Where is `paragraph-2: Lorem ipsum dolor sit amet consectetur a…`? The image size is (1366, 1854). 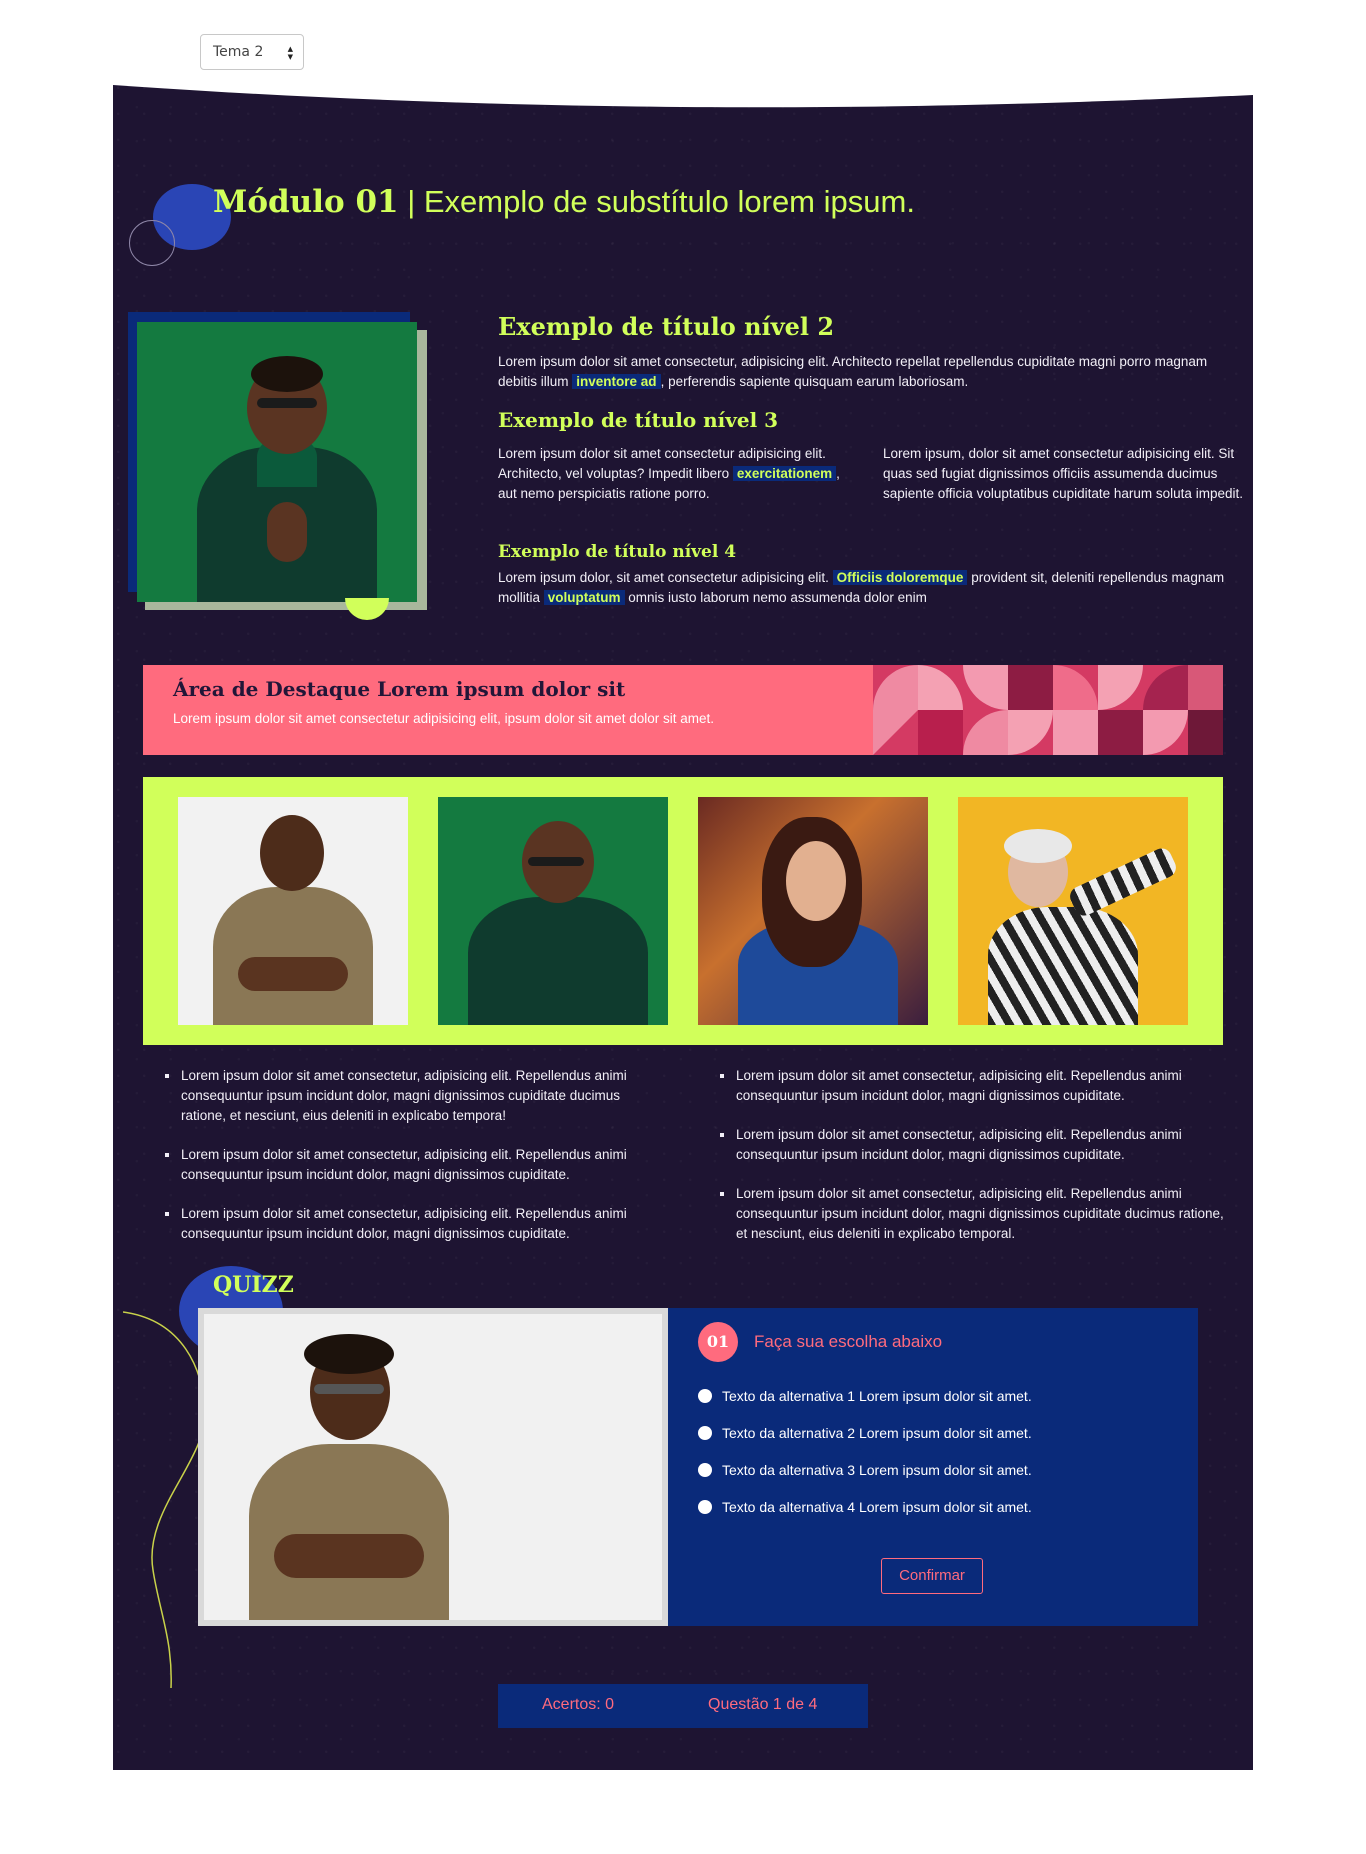
paragraph-2: Lorem ipsum dolor sit amet consectetur a… is located at coordinates (678, 474).